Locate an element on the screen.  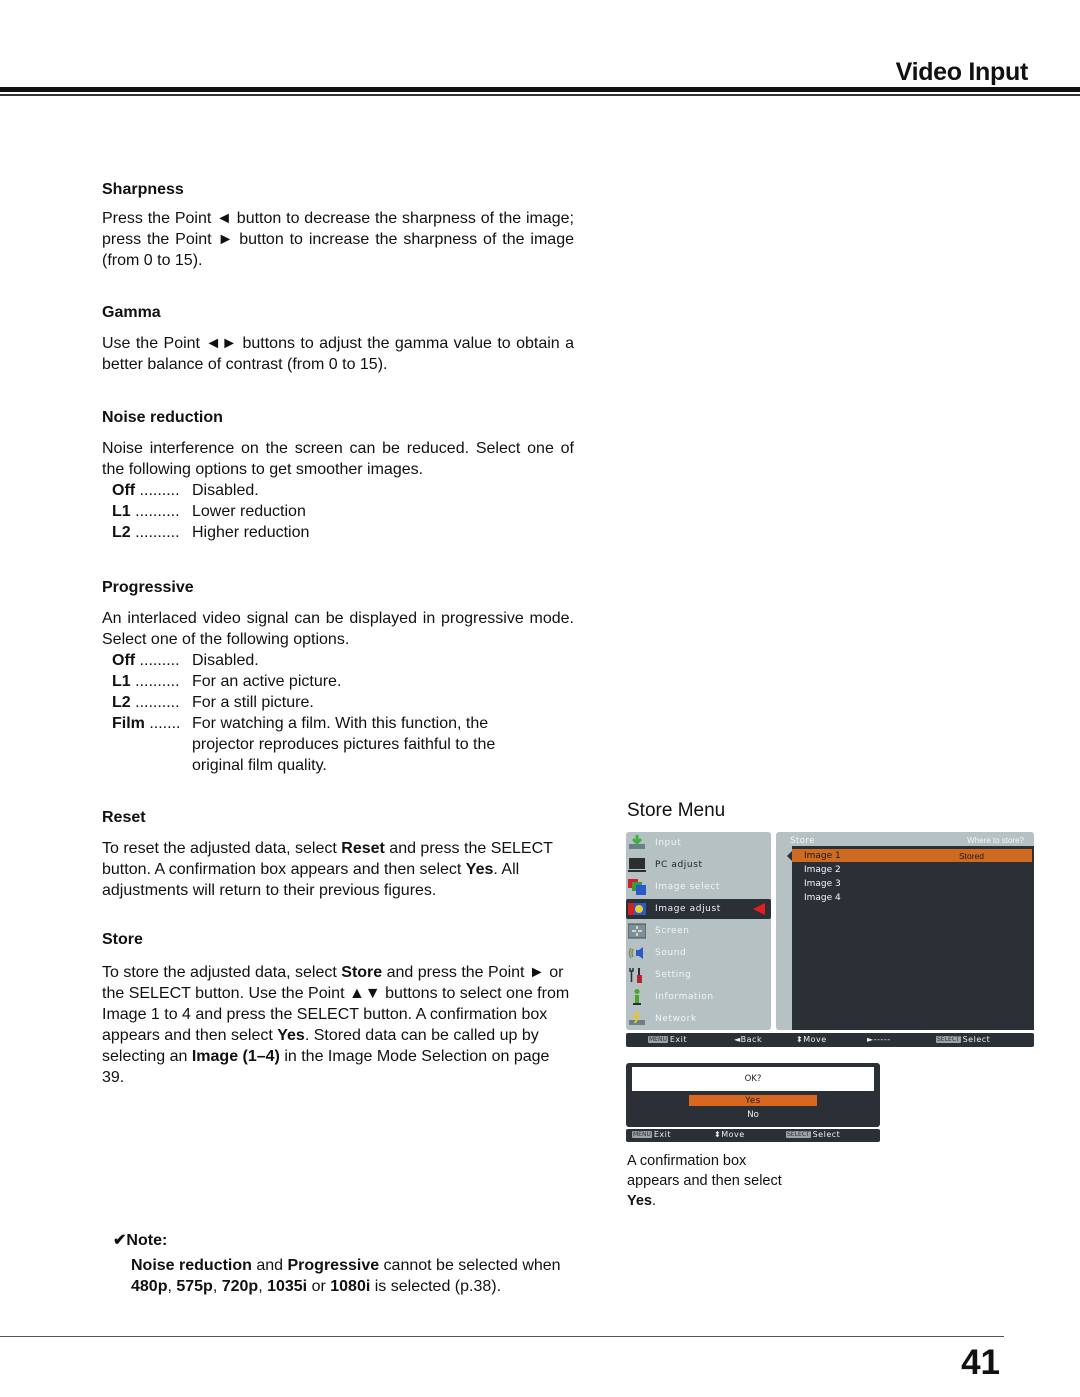
option-row: Off ......... Disabled. is located at coordinates (343, 660).